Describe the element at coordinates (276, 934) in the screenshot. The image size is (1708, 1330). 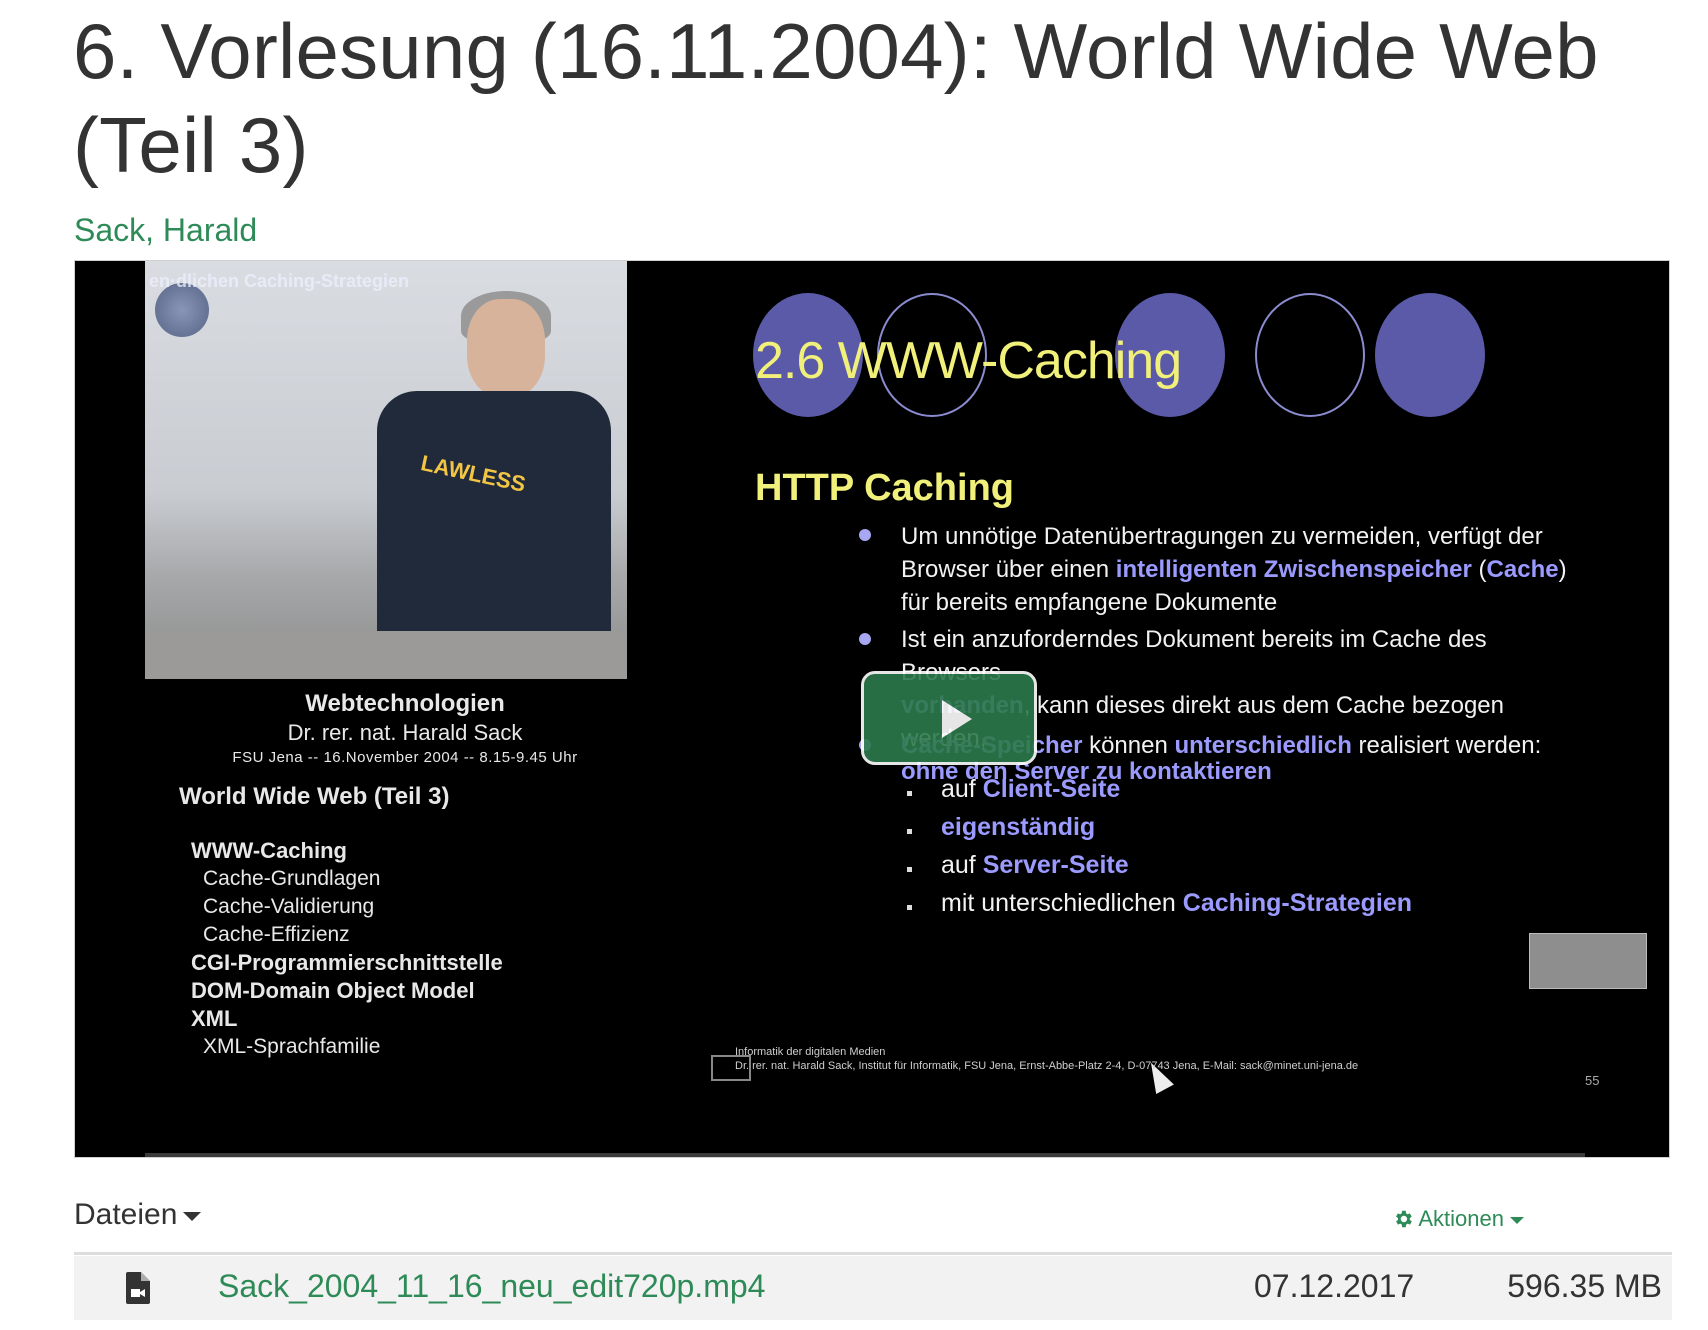
I see `outline-item: Cache-Effizienz` at that location.